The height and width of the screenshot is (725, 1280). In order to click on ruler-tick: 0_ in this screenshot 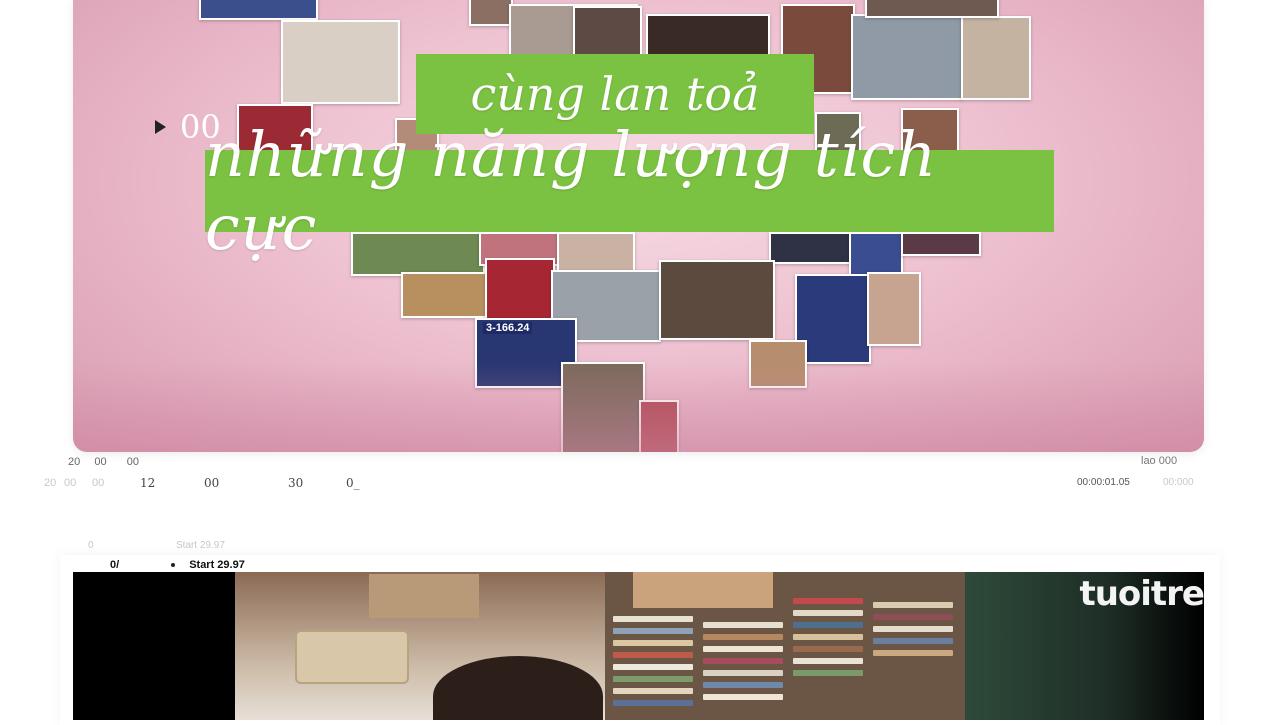, I will do `click(353, 483)`.